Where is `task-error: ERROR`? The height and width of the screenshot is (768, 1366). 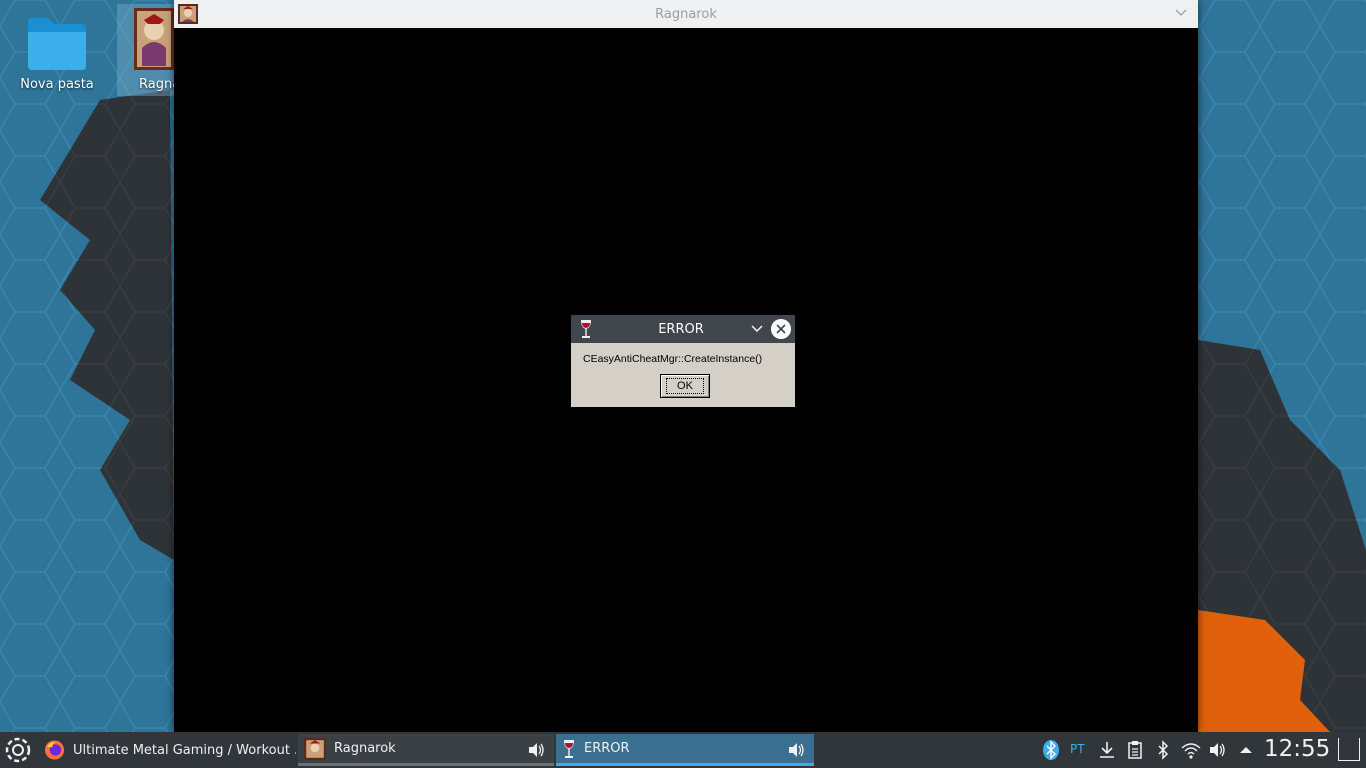
task-error: ERROR is located at coordinates (685, 750).